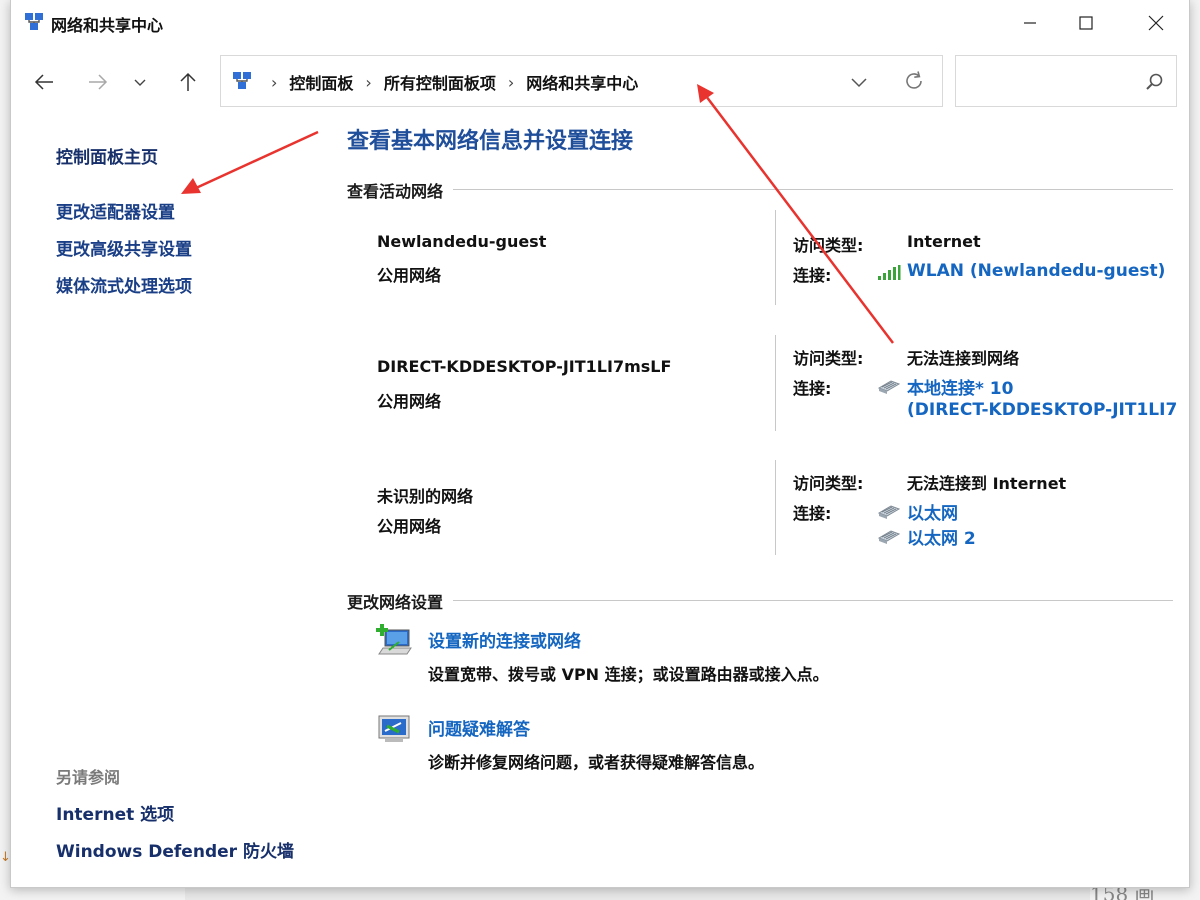 Image resolution: width=1200 pixels, height=900 pixels. I want to click on address-bar: › 控制面板 › 所有控制面板项 › 网络和共享中心, so click(581, 81).